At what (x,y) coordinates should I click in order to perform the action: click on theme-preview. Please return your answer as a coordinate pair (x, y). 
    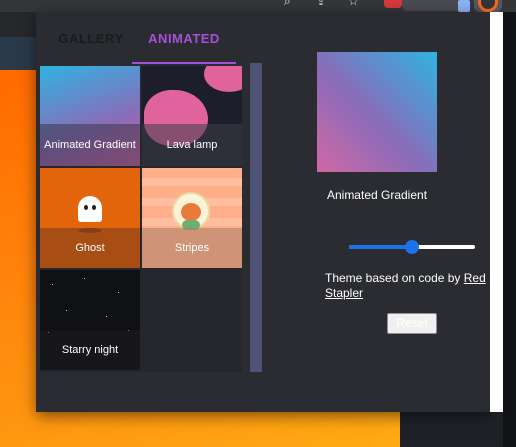
    Looking at the image, I should click on (377, 112).